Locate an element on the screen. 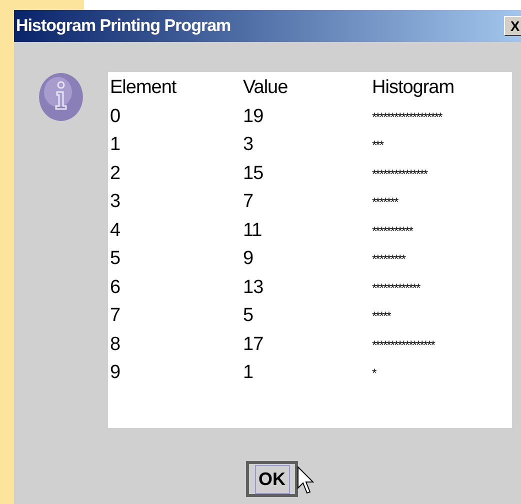  close-button: X is located at coordinates (512, 26).